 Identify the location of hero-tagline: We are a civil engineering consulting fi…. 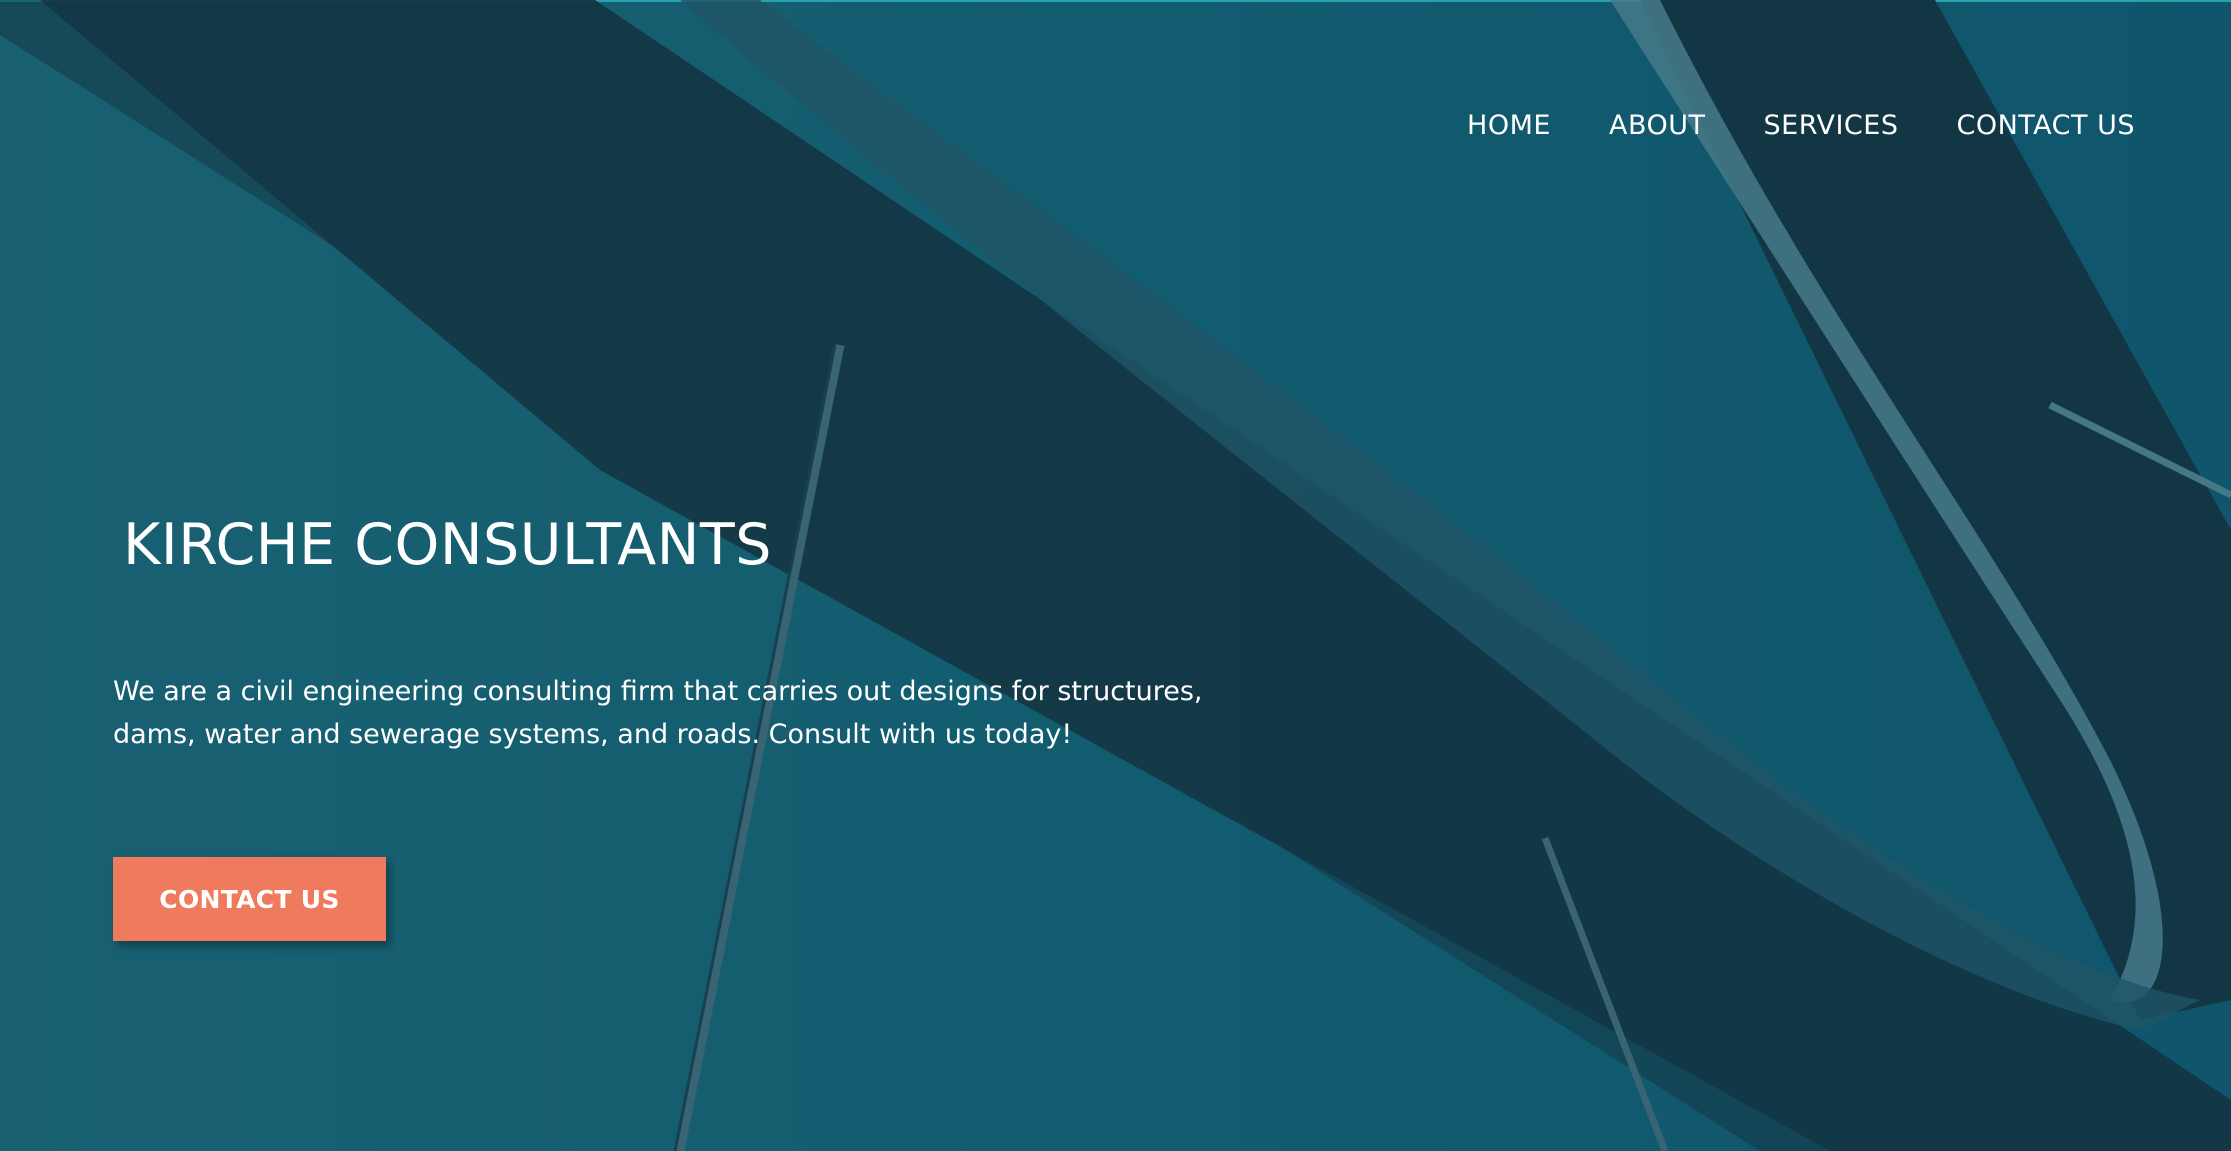
(658, 713).